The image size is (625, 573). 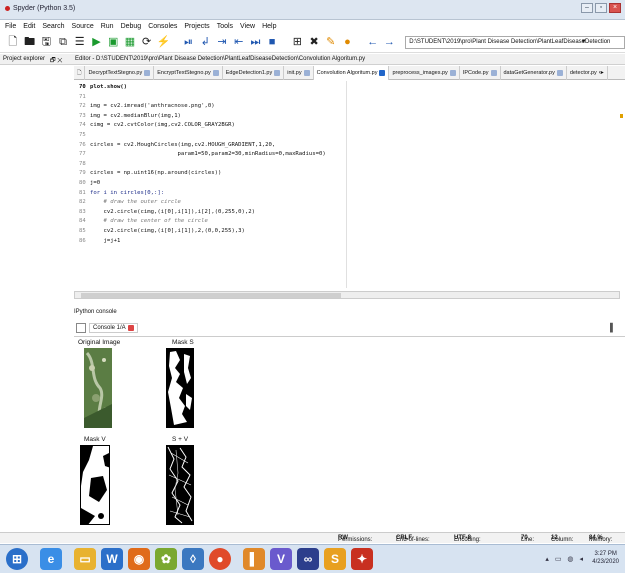 What do you see at coordinates (467, 540) in the screenshot?
I see `status-encoding-label: Encoding:` at bounding box center [467, 540].